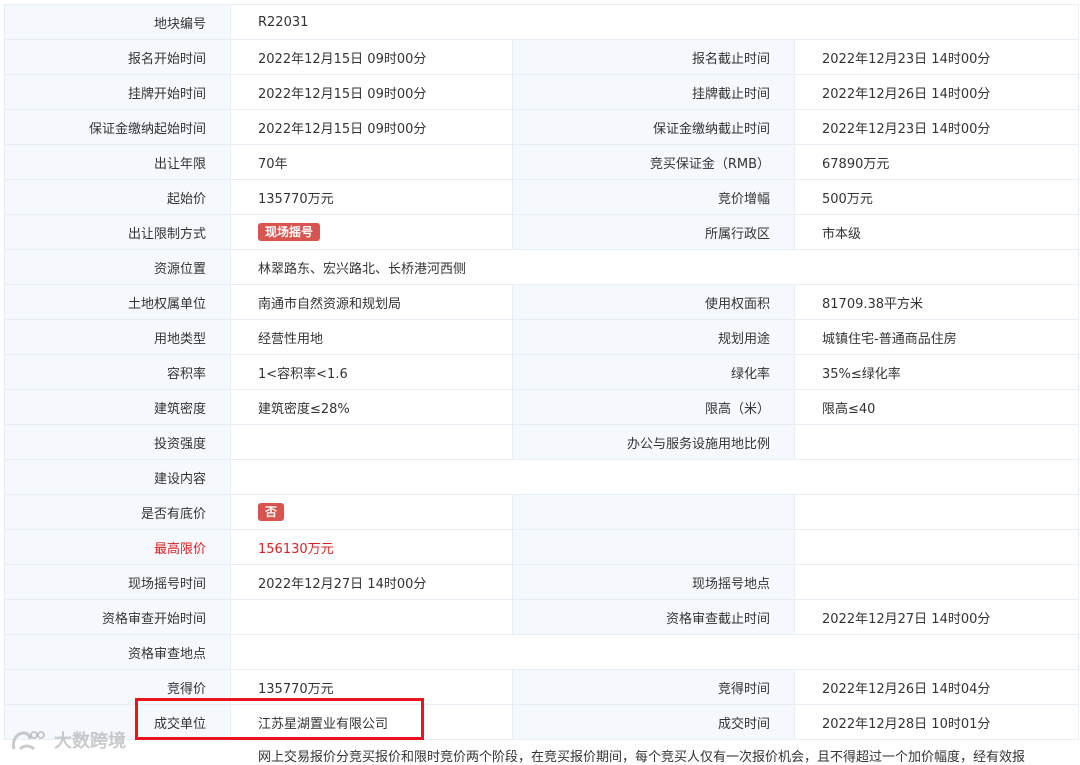 The image size is (1080, 765). Describe the element at coordinates (937, 302) in the screenshot. I see `field-value: 81709.38平方米` at that location.